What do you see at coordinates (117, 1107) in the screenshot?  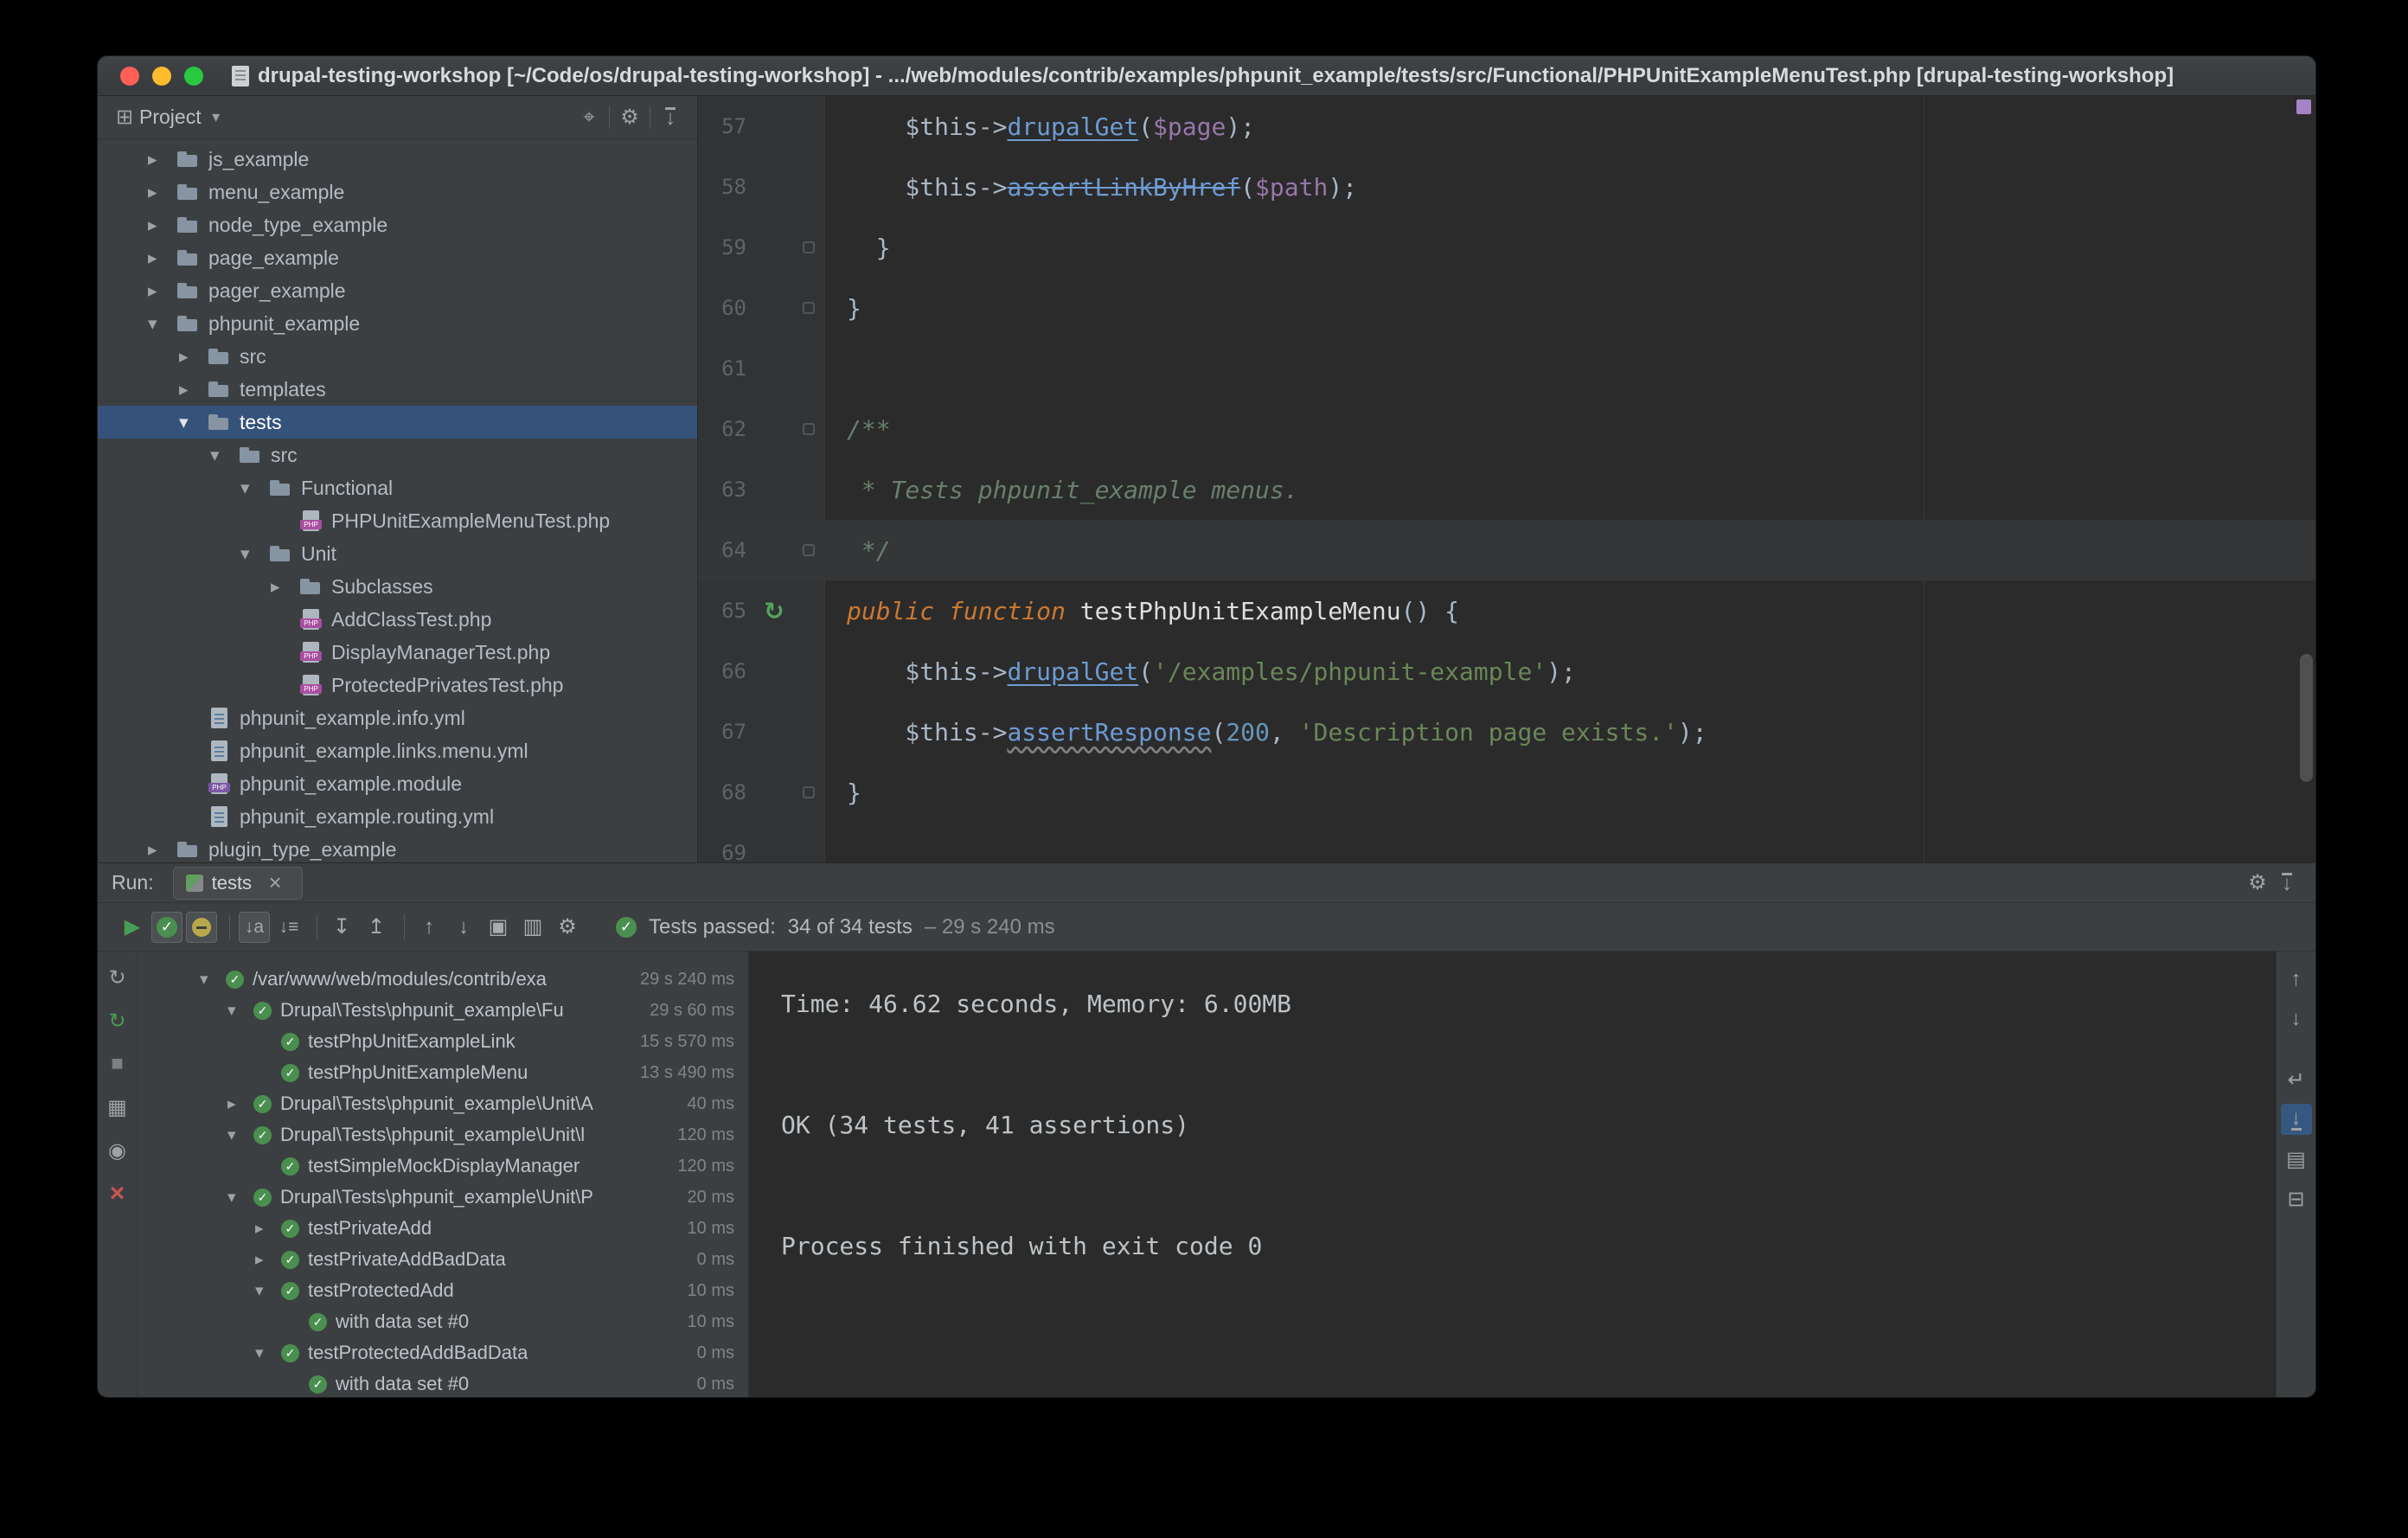 I see `restore-layout-button` at bounding box center [117, 1107].